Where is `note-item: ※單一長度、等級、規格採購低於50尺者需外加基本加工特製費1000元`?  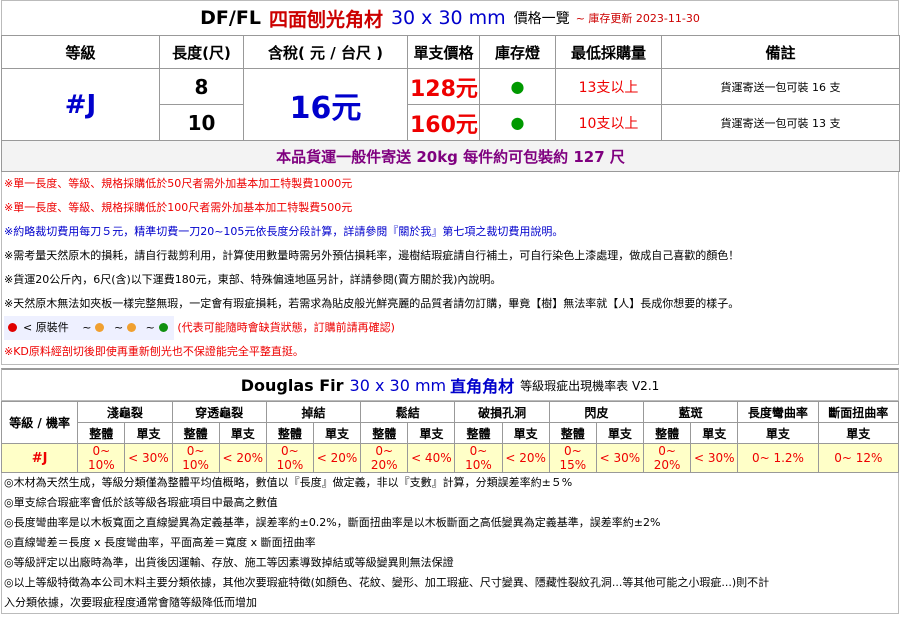
note-item: ※單一長度、等級、規格採購低於50尺者需外加基本加工特製費1000元 is located at coordinates (178, 183).